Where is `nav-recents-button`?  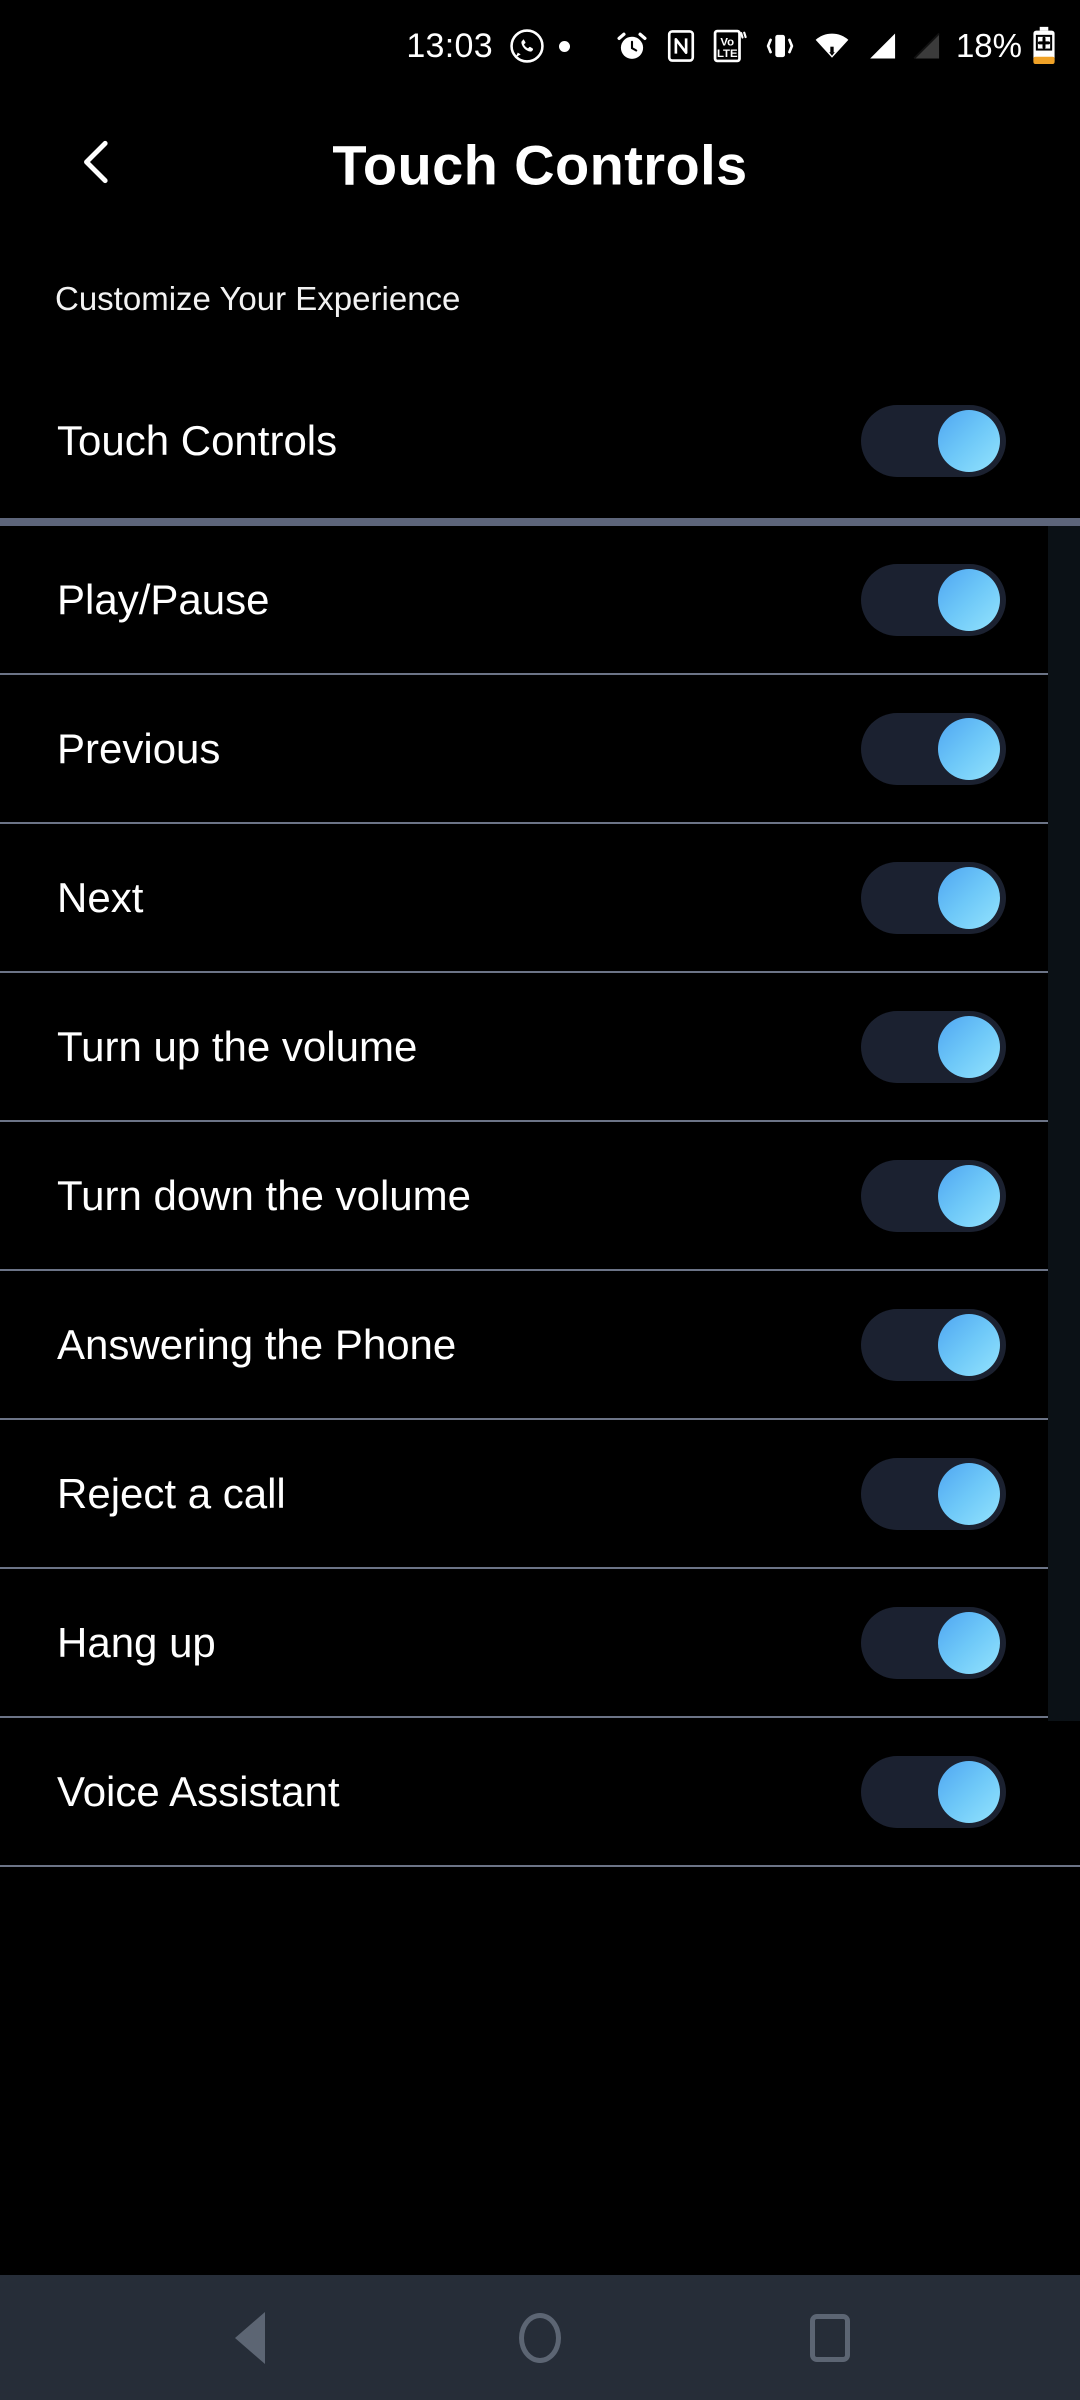 nav-recents-button is located at coordinates (830, 2338).